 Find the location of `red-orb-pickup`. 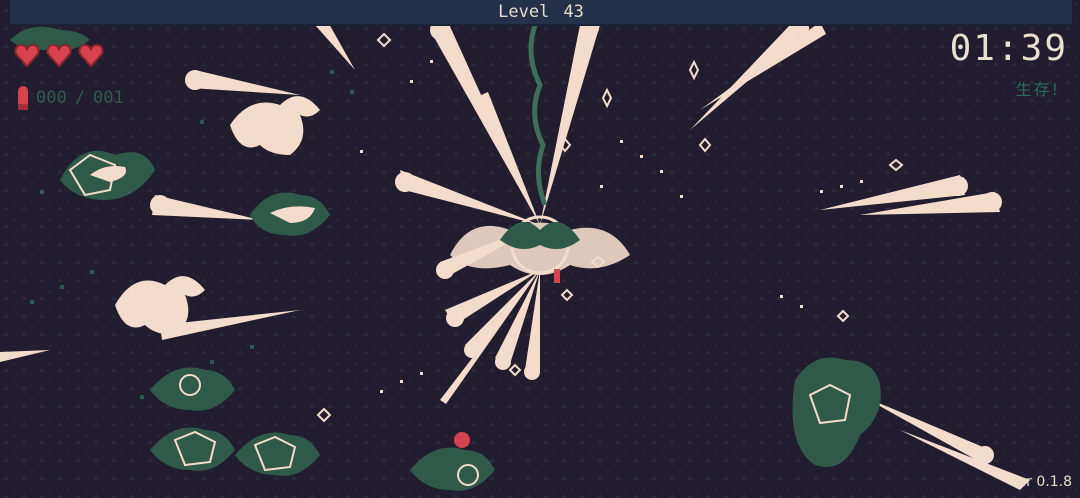

red-orb-pickup is located at coordinates (462, 440).